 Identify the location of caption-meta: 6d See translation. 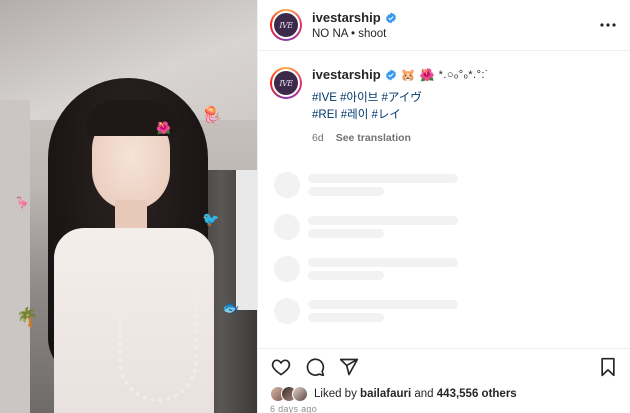
(465, 138).